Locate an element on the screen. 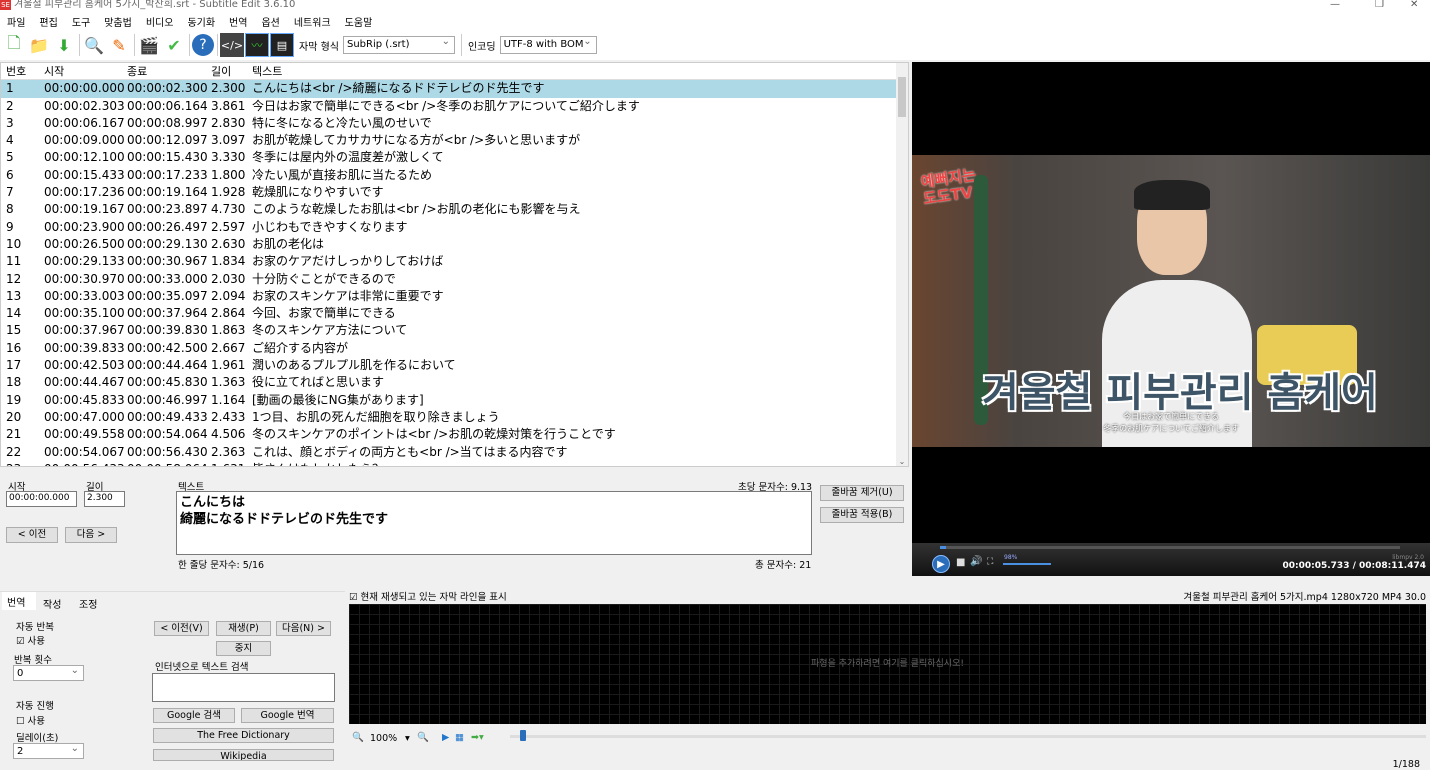  list-scrollbar: ⌄ is located at coordinates (902, 264).